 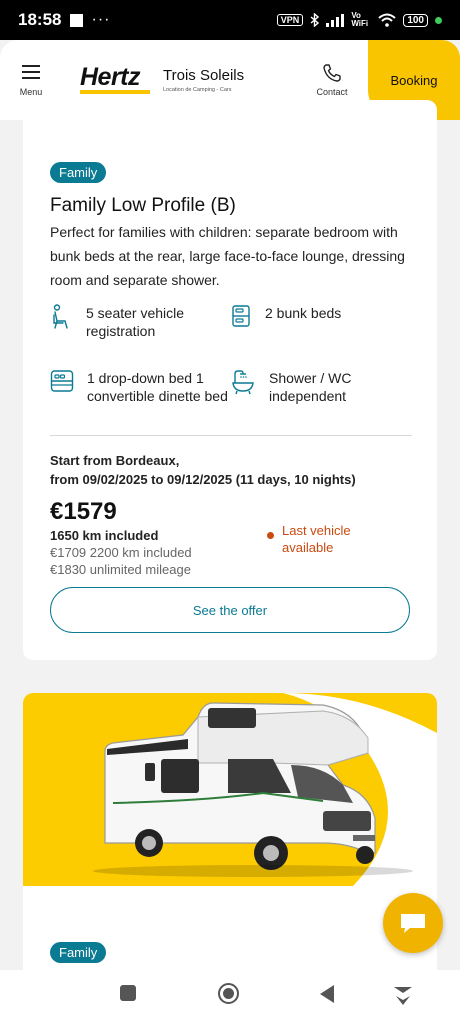 I want to click on phone-icon, so click(x=332, y=73).